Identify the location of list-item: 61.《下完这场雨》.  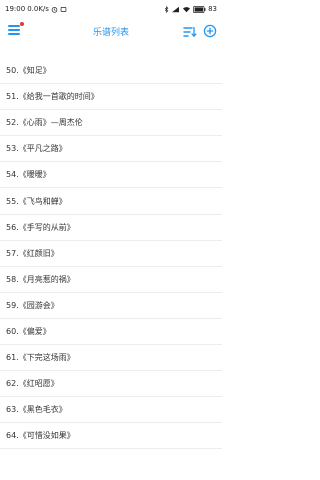
(111, 358).